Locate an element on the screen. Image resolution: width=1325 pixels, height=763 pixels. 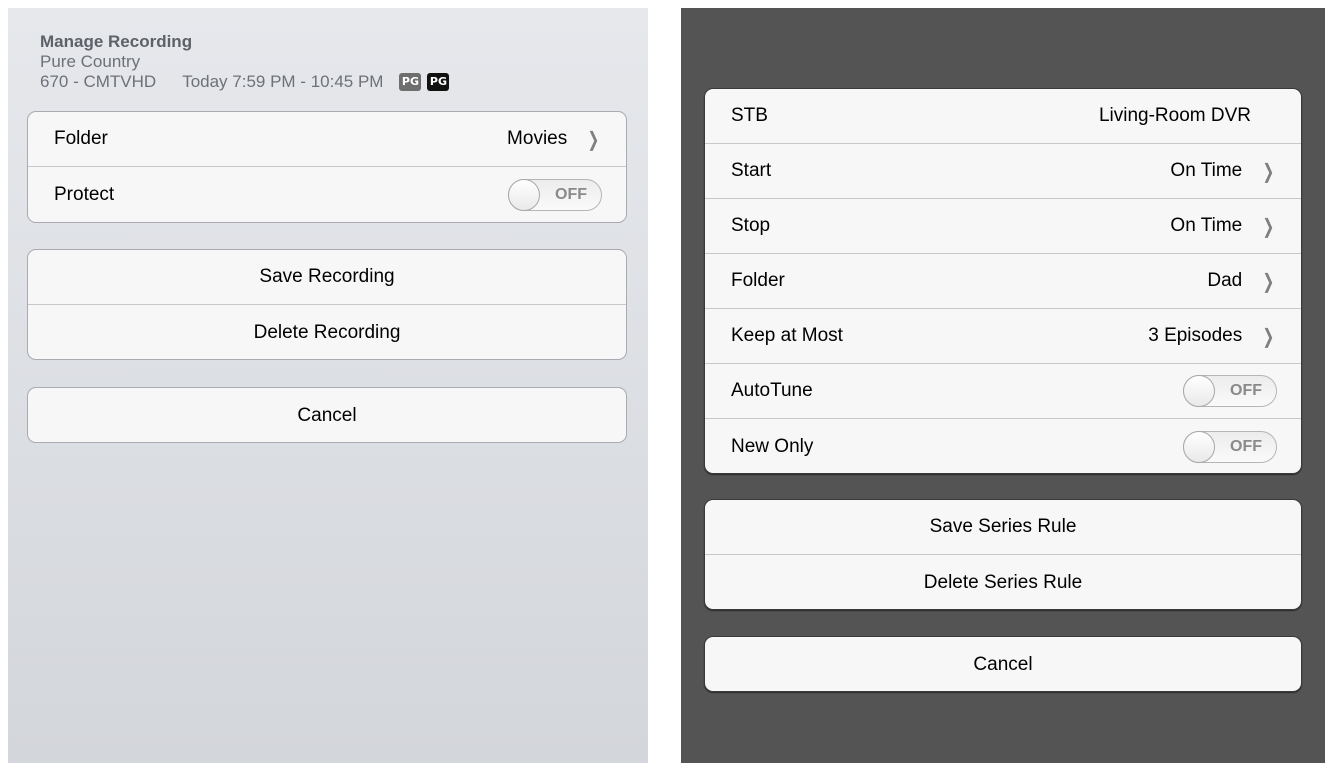
series-actions-group: Save Series Rule Delete Series Rule is located at coordinates (1003, 554).